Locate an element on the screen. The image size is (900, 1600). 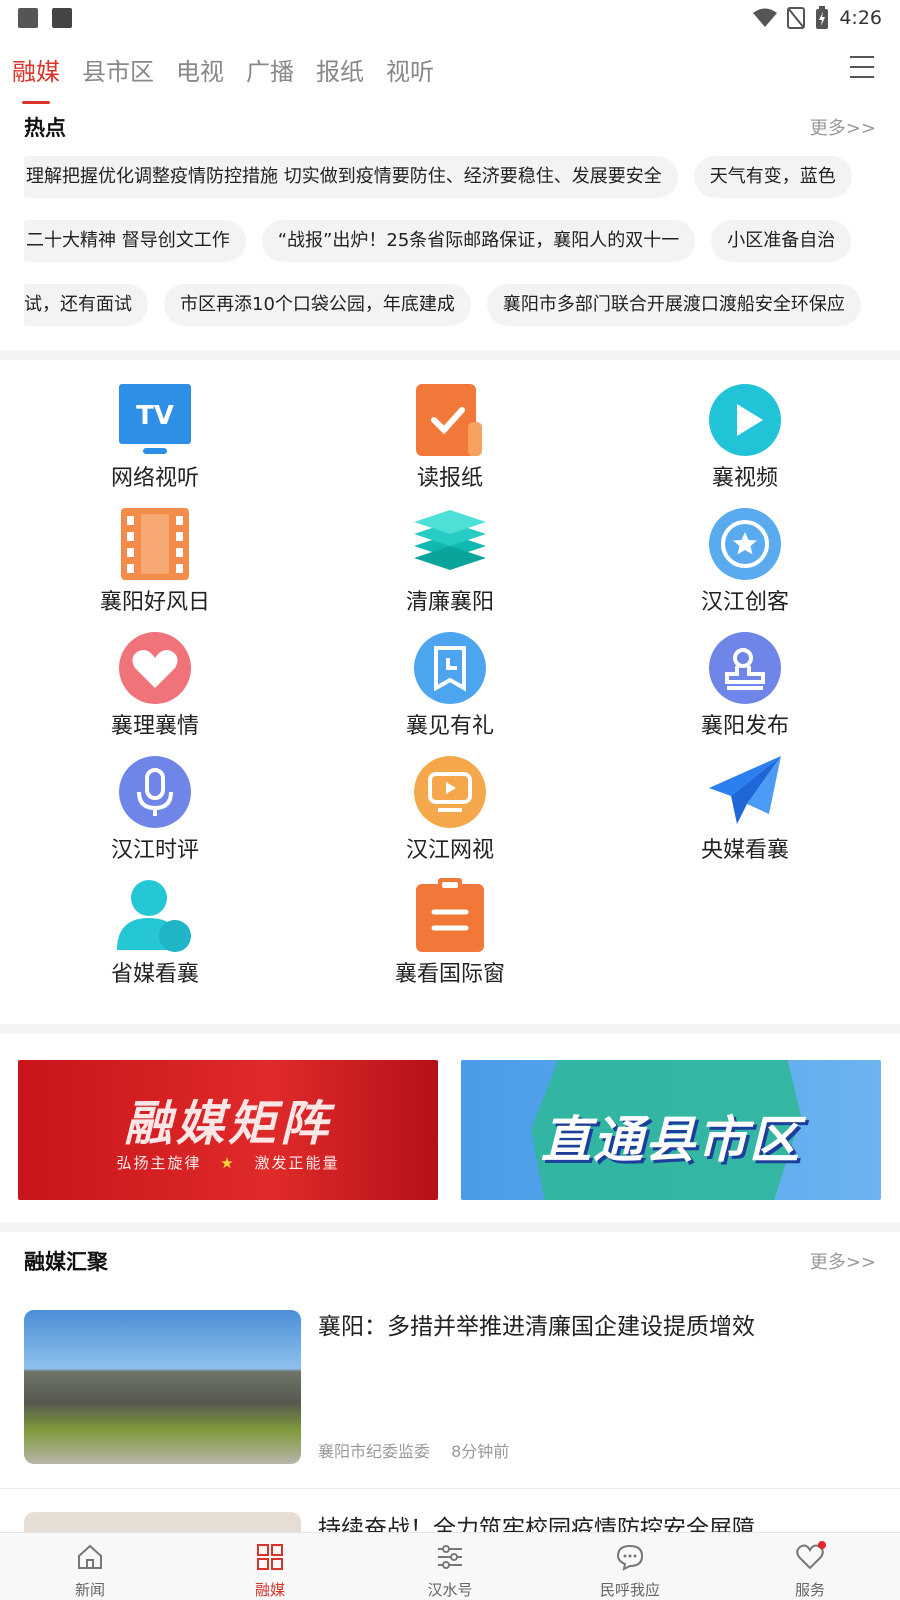
grid-item-central-media: 央媒看襄 is located at coordinates (745, 810).